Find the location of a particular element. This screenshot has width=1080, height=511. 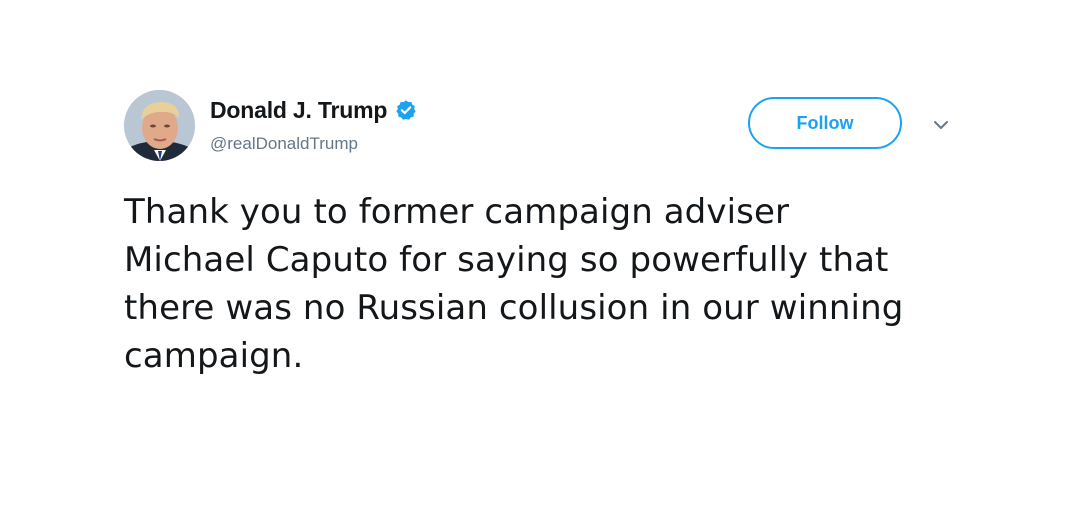

author-name-row: Donald J. Trump is located at coordinates (313, 110).